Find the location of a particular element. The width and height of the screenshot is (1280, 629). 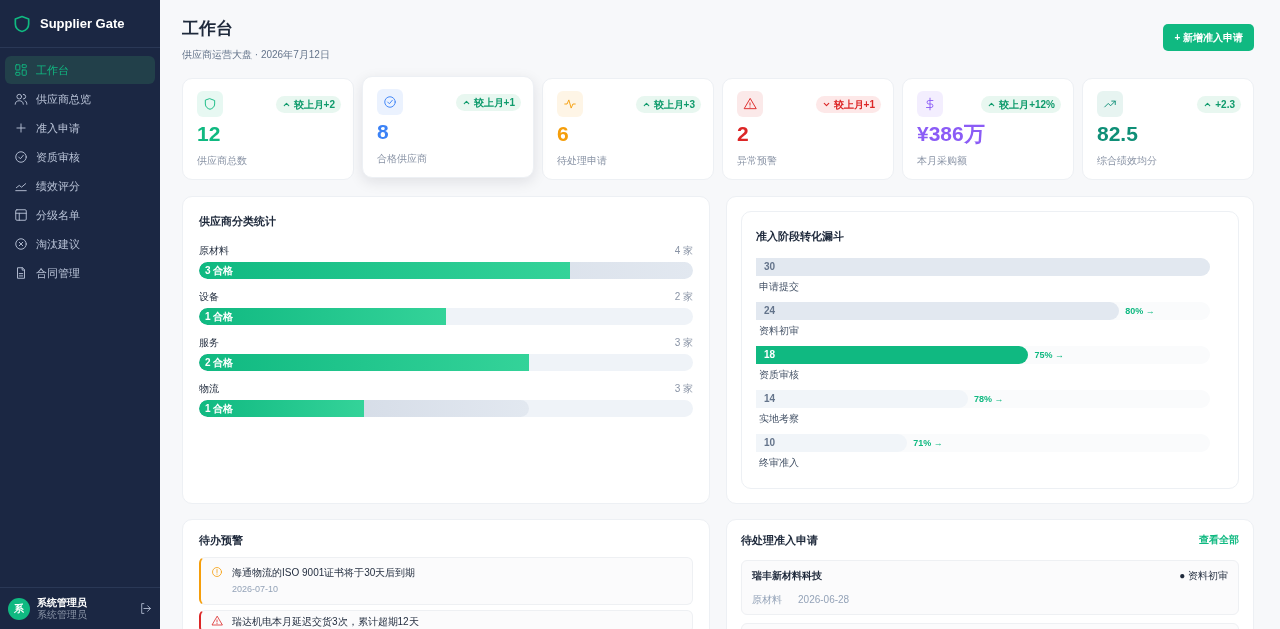

stage-label: 终审准入 is located at coordinates (779, 463).